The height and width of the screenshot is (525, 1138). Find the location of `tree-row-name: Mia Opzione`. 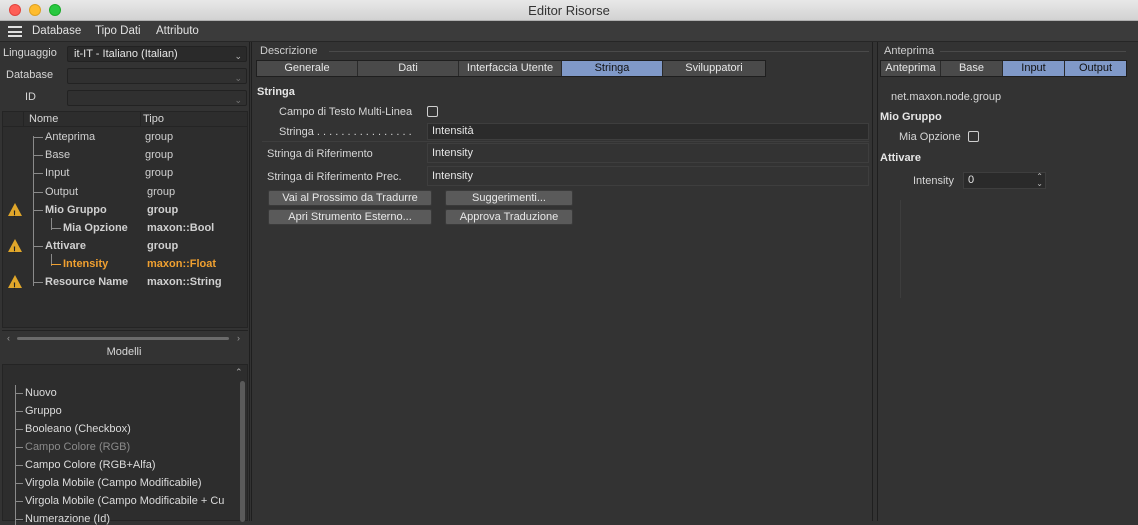

tree-row-name: Mia Opzione is located at coordinates (95, 228).